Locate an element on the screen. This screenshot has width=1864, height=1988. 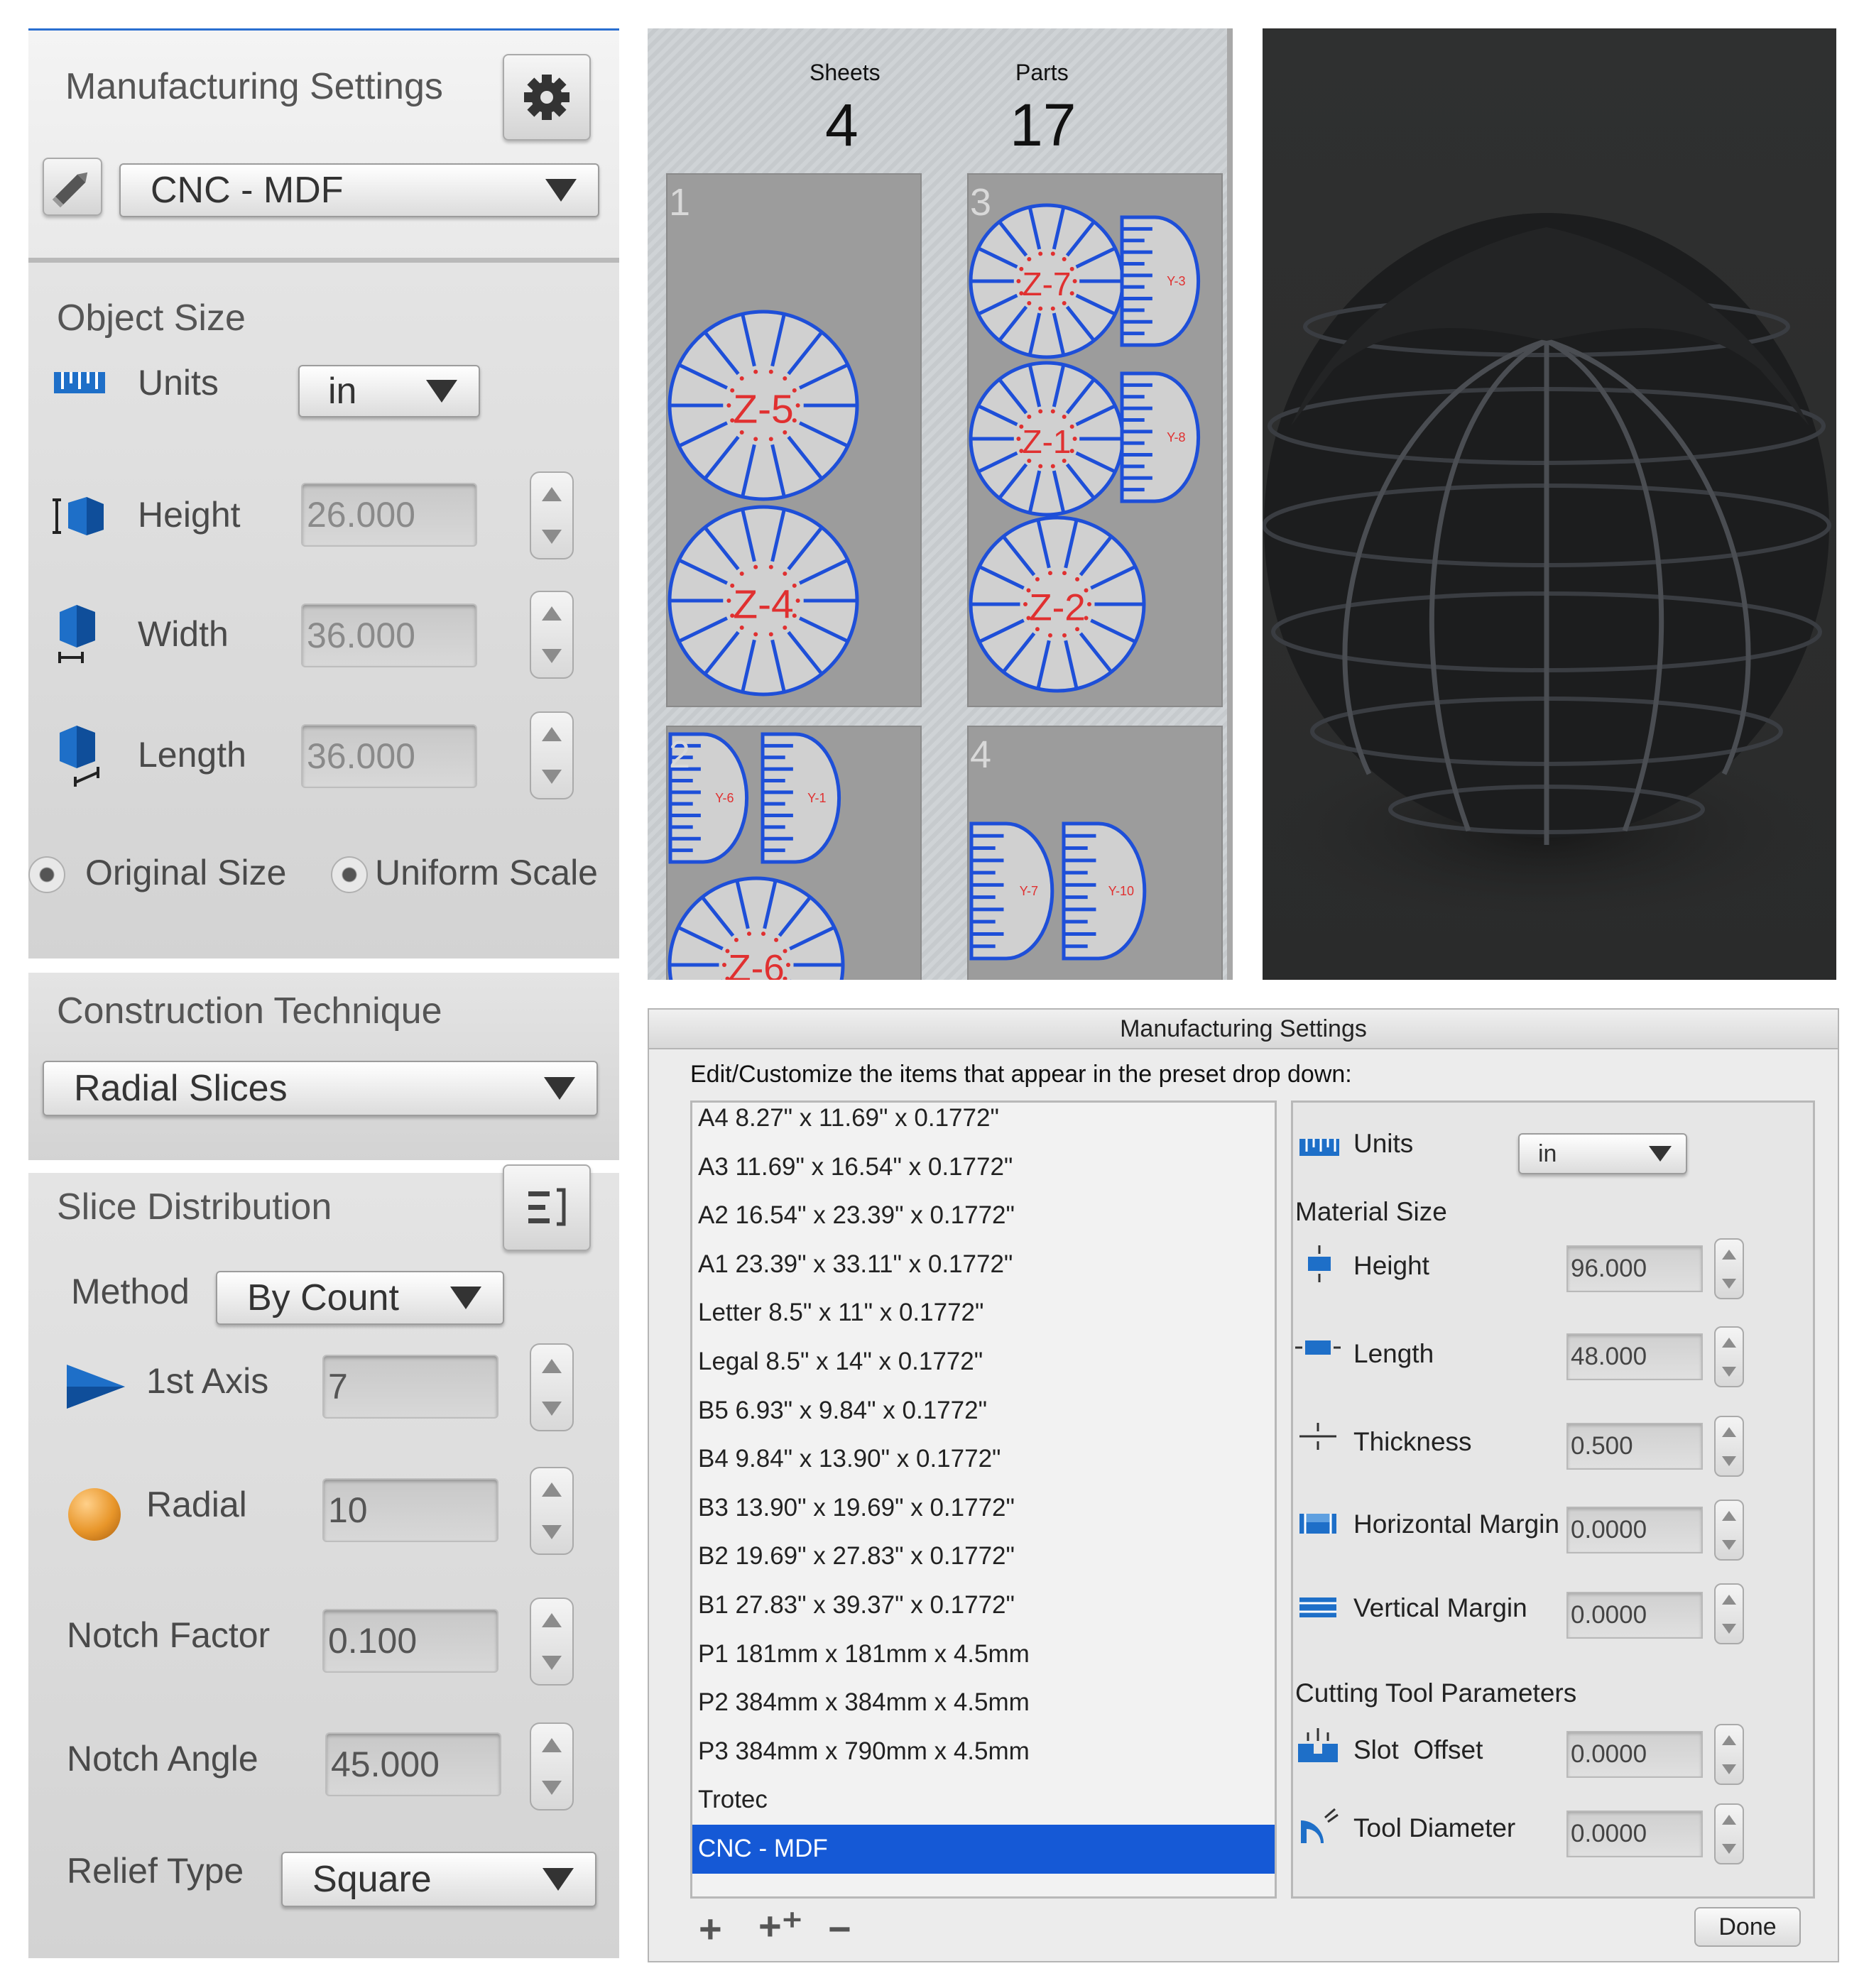
sheet-card: Y-6 Y-1 Z-6 2 is located at coordinates (794, 853).